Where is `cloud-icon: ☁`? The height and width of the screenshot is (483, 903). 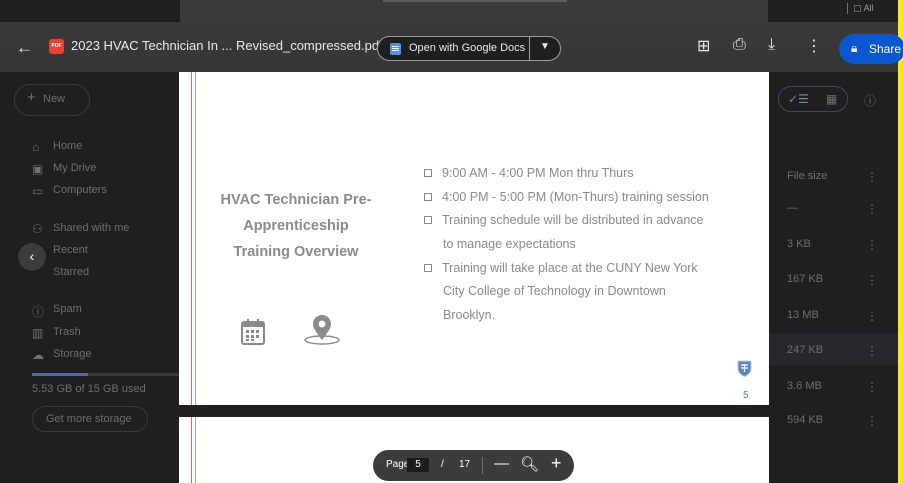
cloud-icon: ☁ is located at coordinates (38, 355).